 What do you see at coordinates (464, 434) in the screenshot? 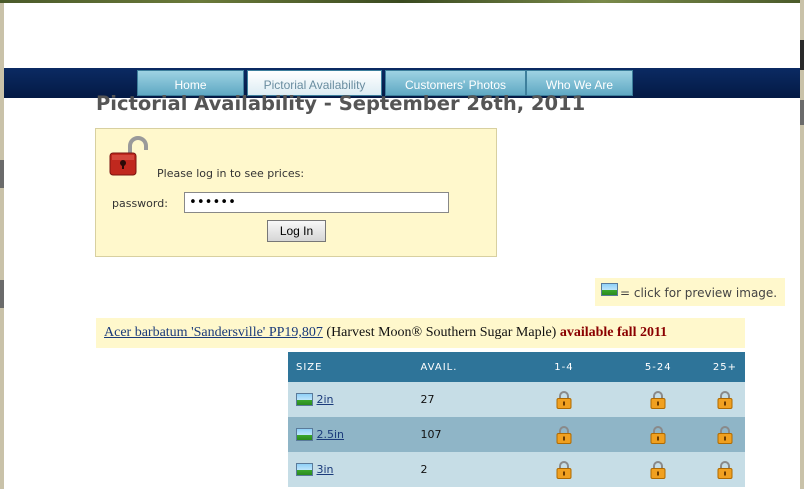
I see `avail-cell: 107` at bounding box center [464, 434].